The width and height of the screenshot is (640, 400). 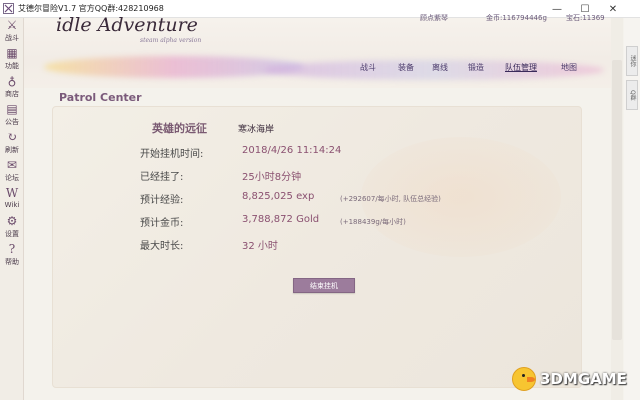 What do you see at coordinates (12, 249) in the screenshot?
I see `help-icon: ?` at bounding box center [12, 249].